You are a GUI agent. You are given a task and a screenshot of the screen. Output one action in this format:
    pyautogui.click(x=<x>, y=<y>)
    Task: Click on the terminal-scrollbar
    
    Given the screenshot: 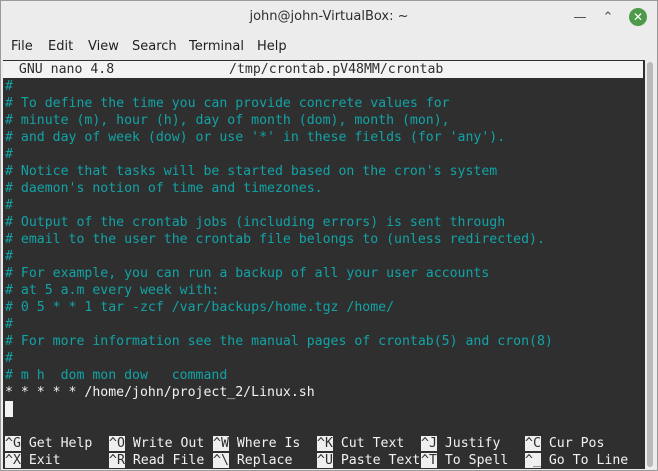 What is the action you would take?
    pyautogui.click(x=650, y=264)
    